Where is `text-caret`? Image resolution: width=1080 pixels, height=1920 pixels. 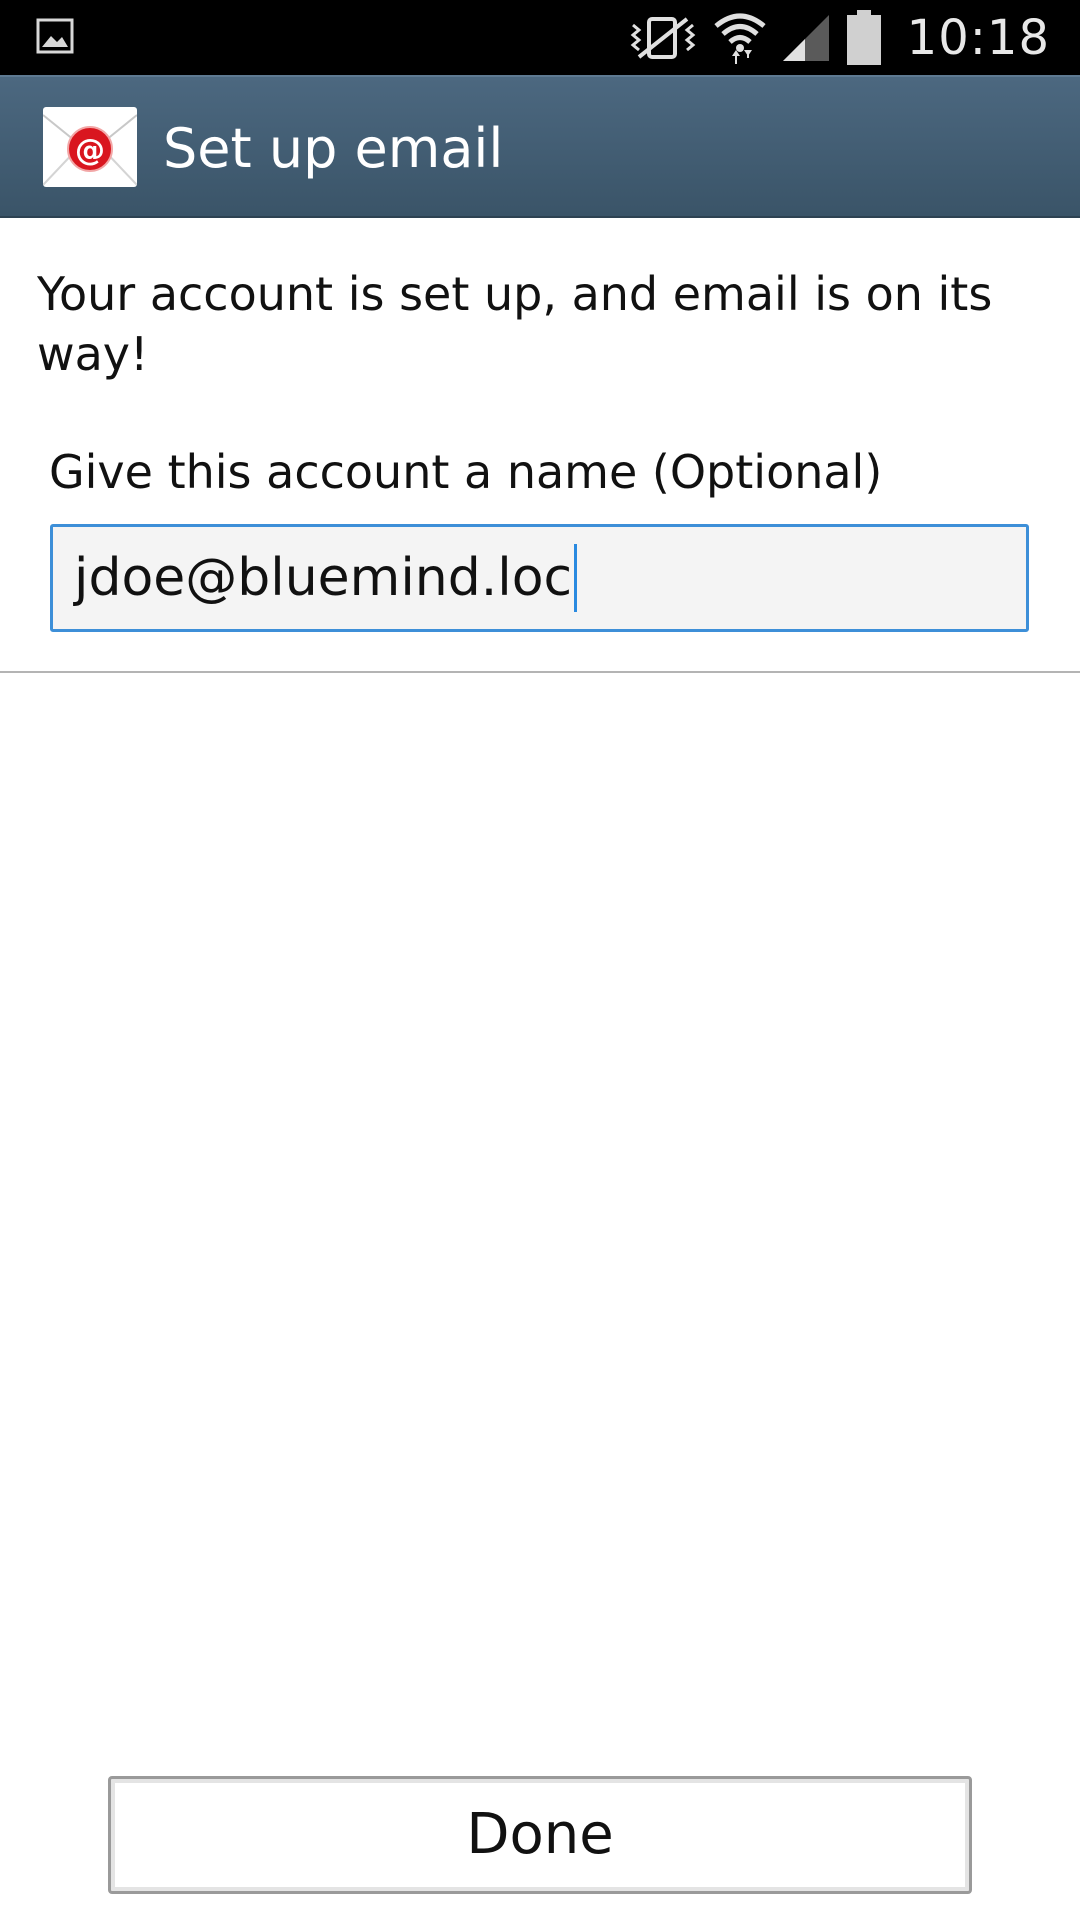
text-caret is located at coordinates (576, 578).